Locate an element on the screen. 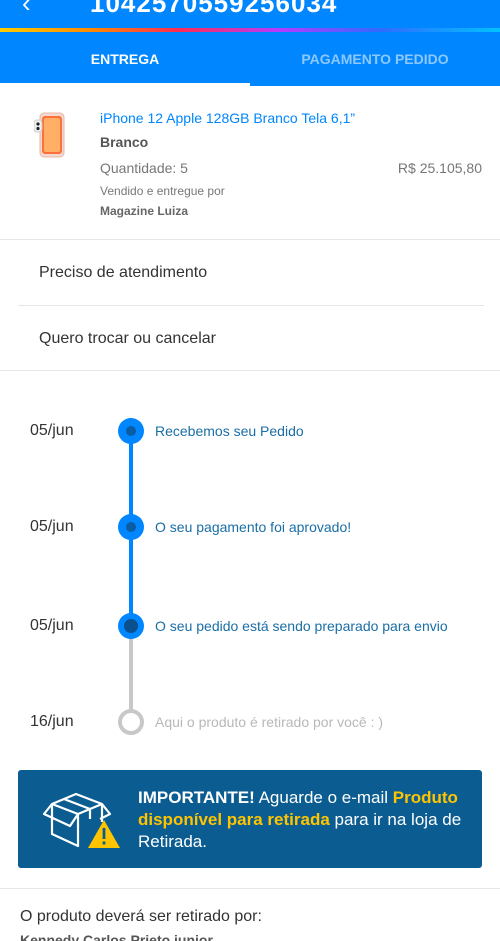  tab-delivery: ENTREGA is located at coordinates (125, 59).